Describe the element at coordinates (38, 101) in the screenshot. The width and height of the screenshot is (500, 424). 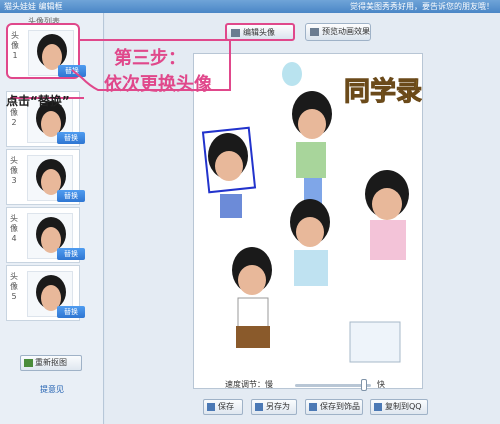
I see `click-replace-hint: 点击“替换”` at that location.